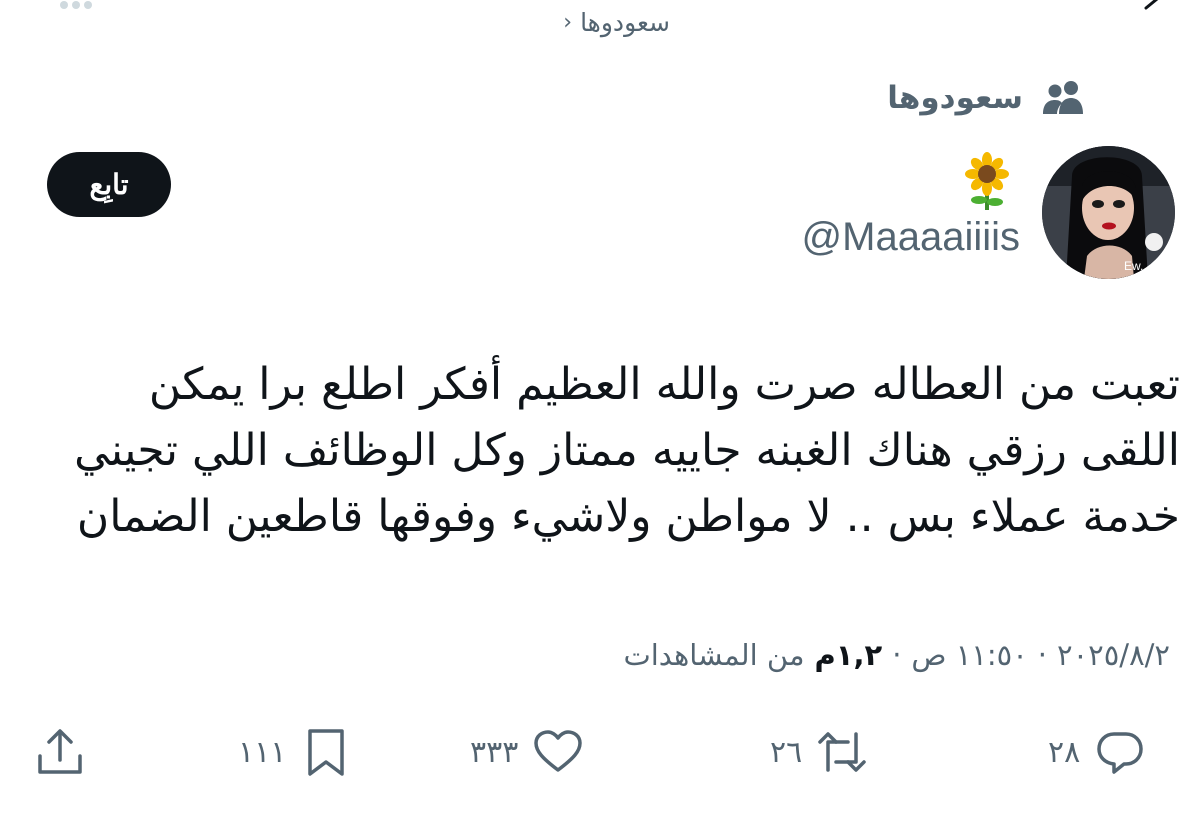 The image size is (1200, 837). I want to click on action-bar: ٢٨ ٢٦ ٣٣٣ ١١١, so click(602, 752).